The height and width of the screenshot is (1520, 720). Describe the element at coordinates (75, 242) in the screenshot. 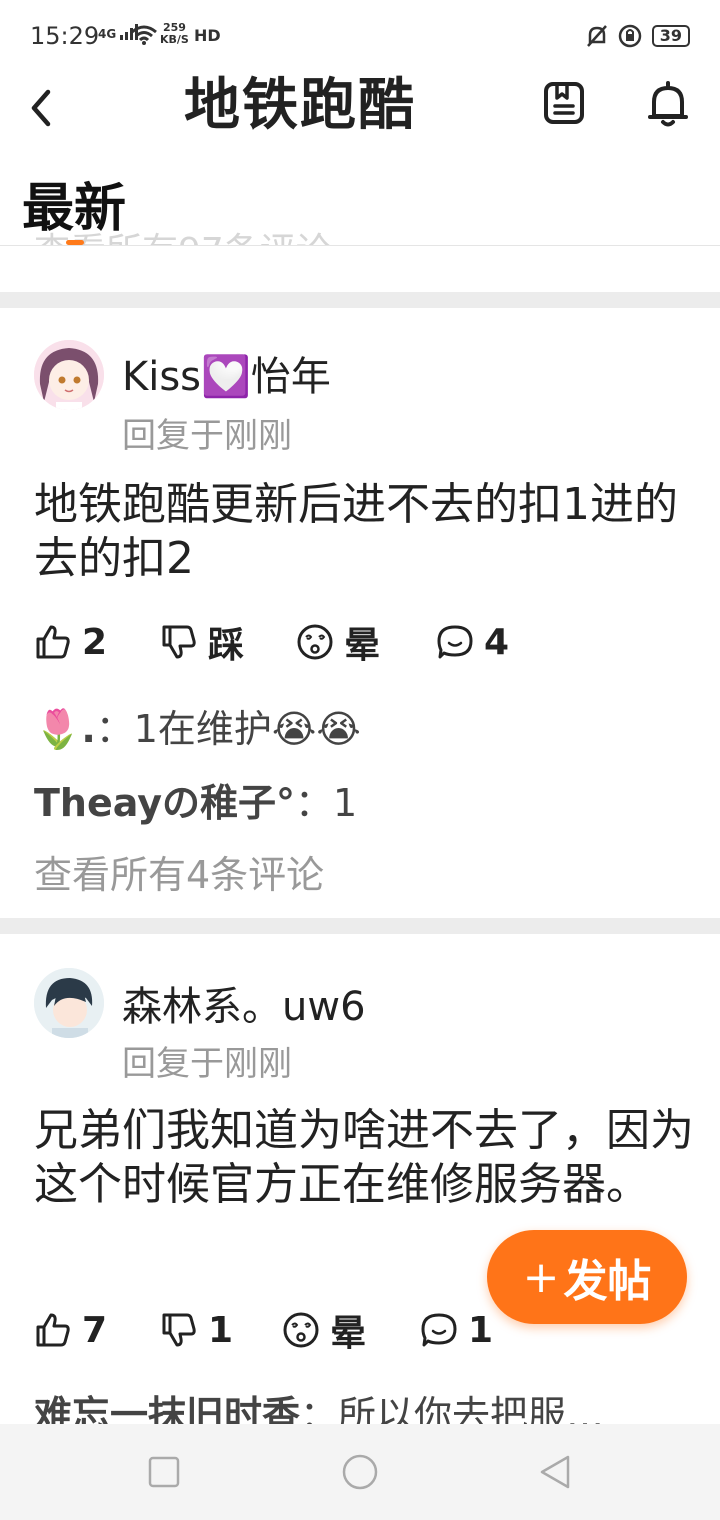

I see `sort-indicator` at that location.